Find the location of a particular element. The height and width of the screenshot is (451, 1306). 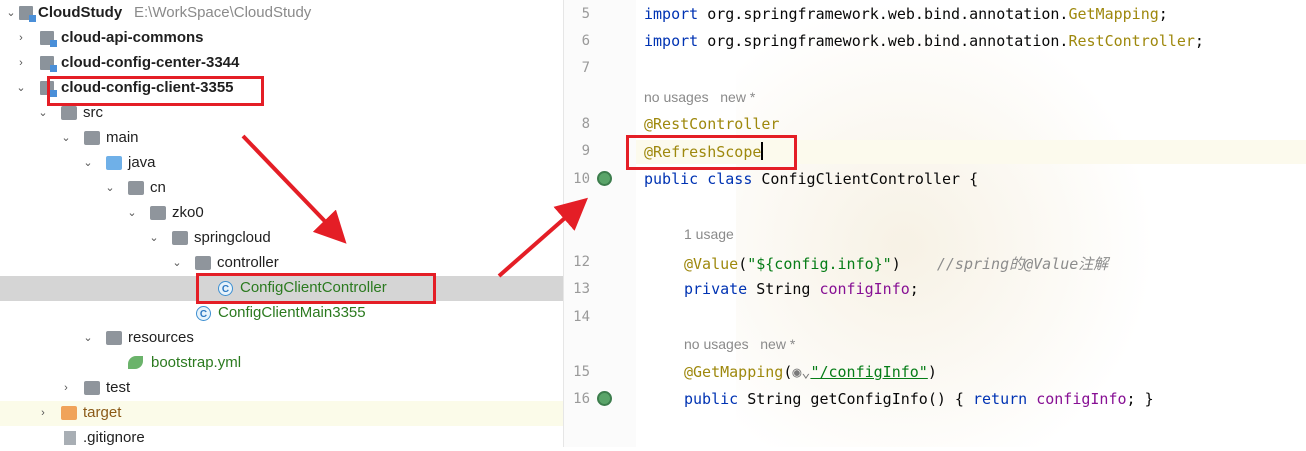

keyword: public class is located at coordinates (698, 179).